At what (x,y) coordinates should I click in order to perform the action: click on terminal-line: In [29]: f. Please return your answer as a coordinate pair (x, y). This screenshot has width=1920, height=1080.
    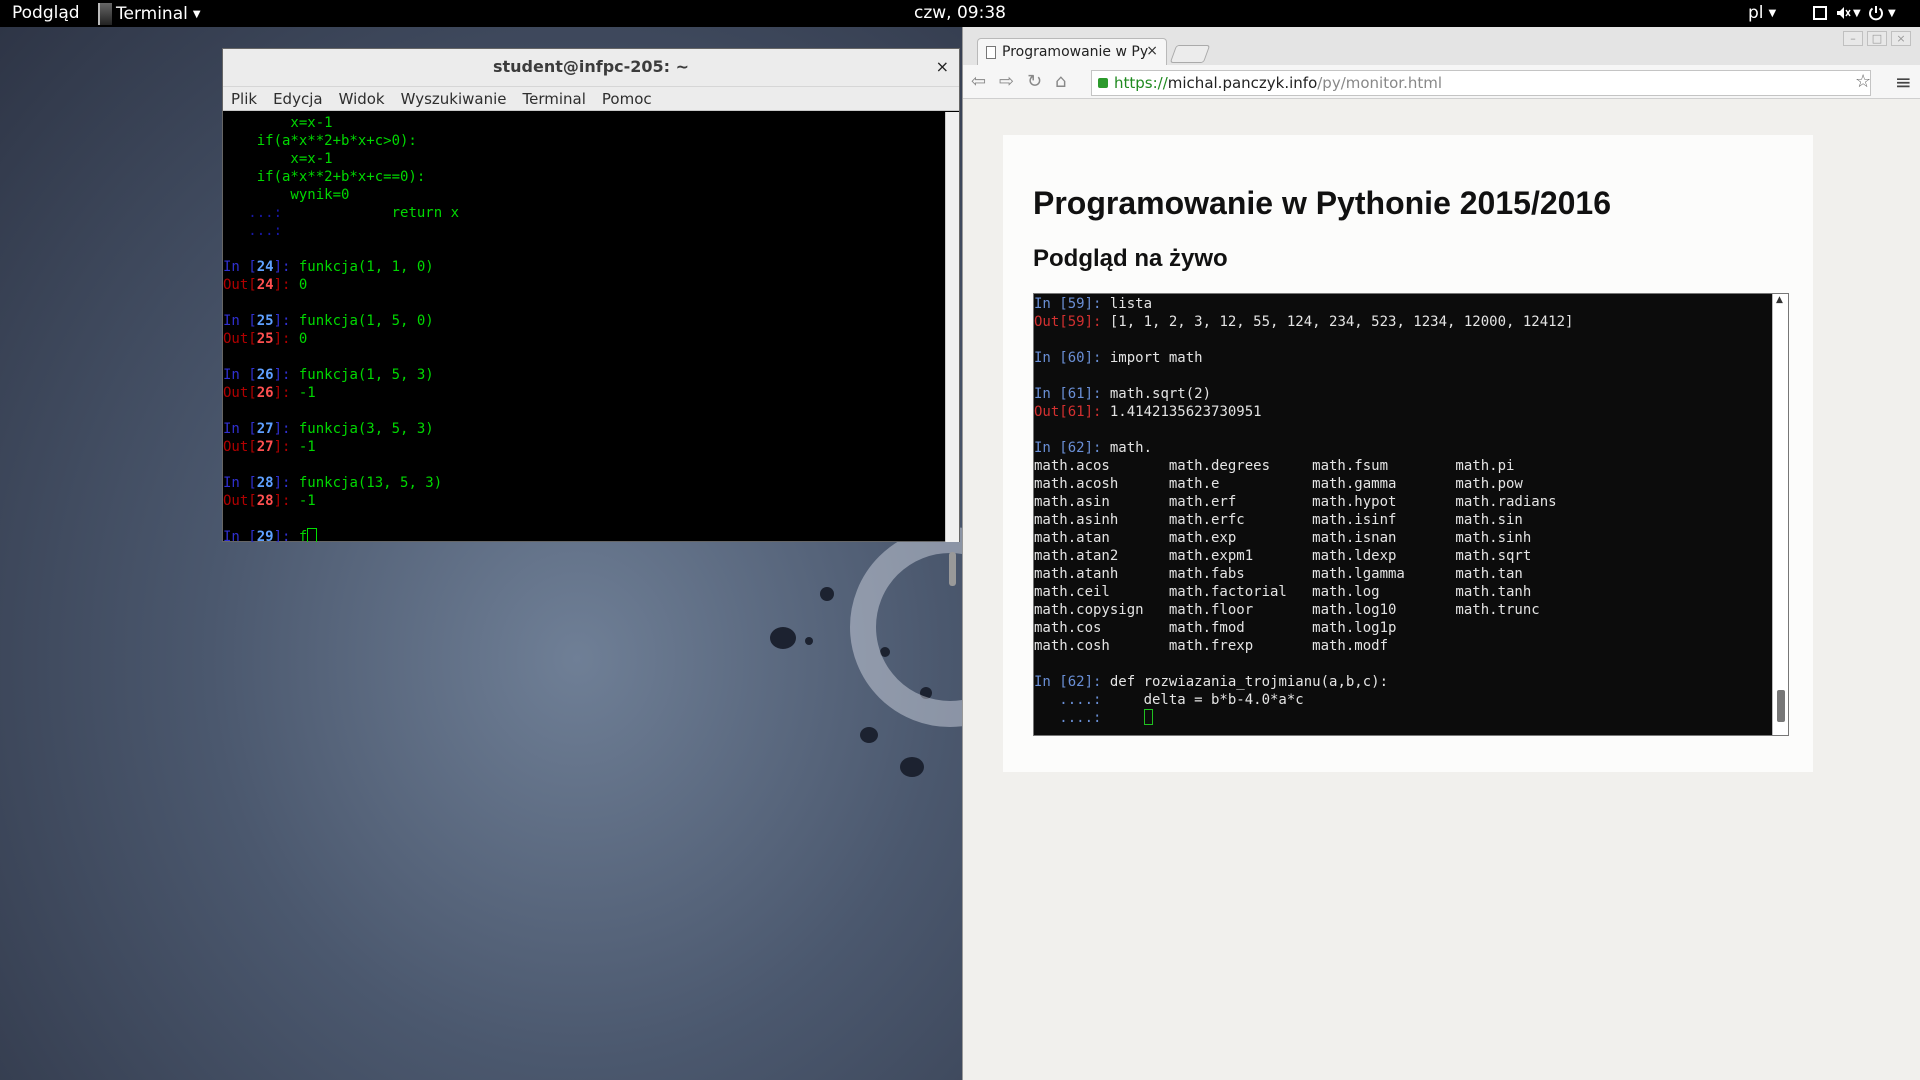
    Looking at the image, I should click on (584, 535).